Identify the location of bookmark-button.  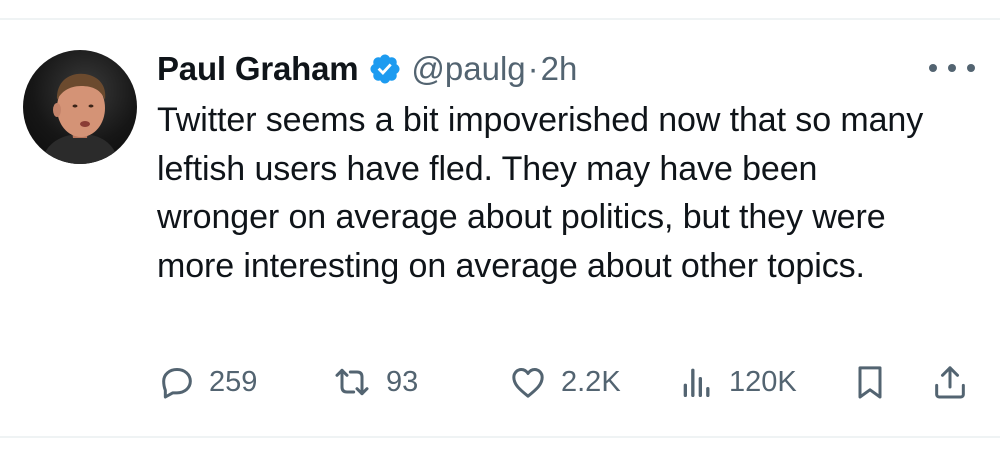
(870, 382).